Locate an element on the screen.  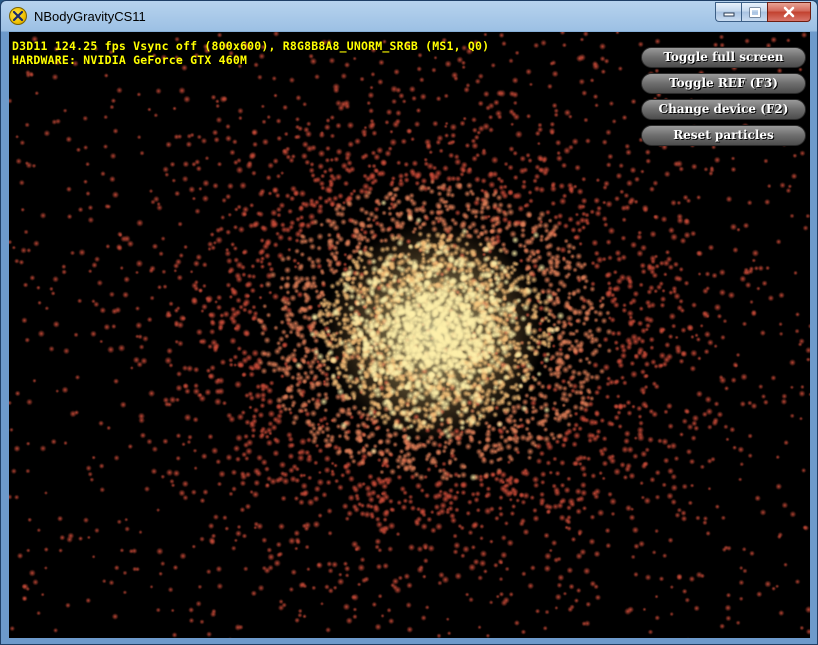
window-title: NBodyGravityCS11 is located at coordinates (90, 16).